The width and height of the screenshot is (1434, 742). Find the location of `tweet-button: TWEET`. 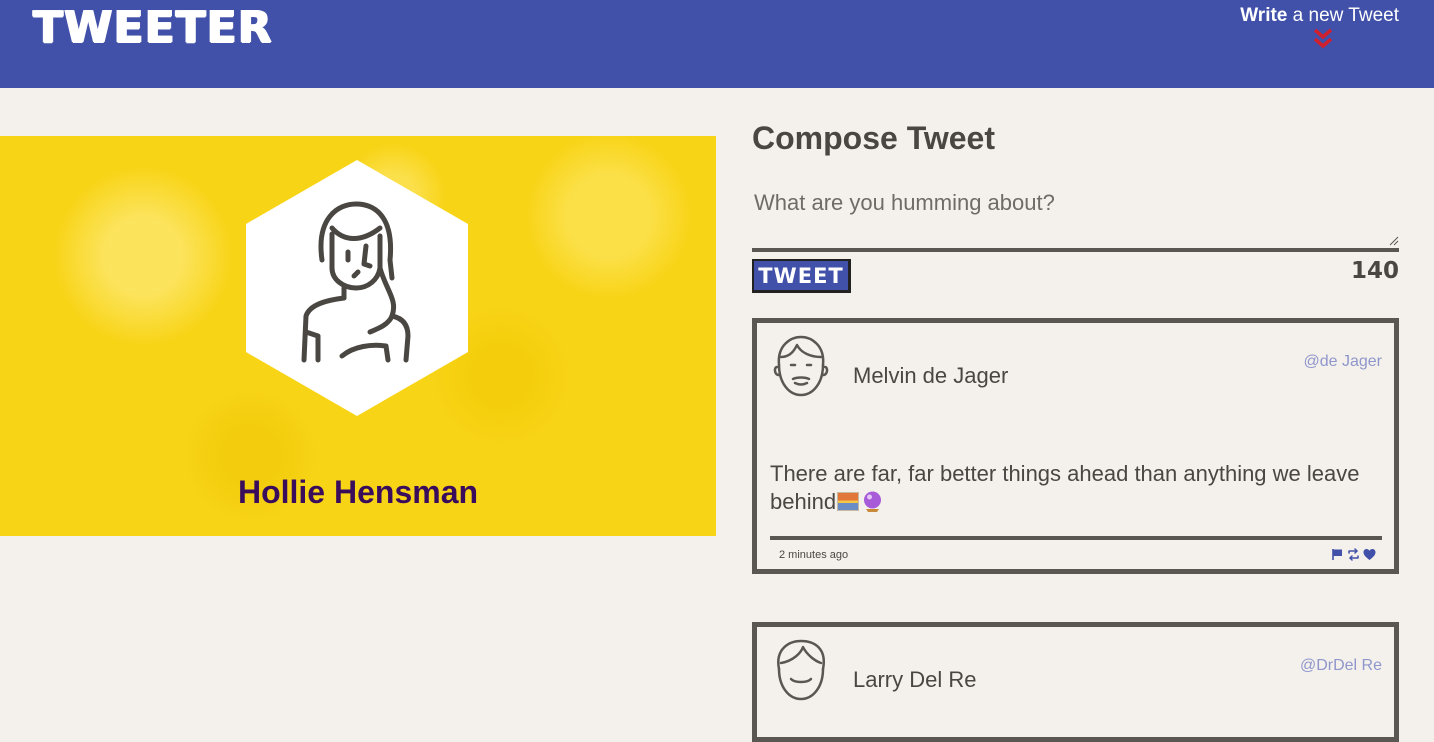

tweet-button: TWEET is located at coordinates (801, 276).